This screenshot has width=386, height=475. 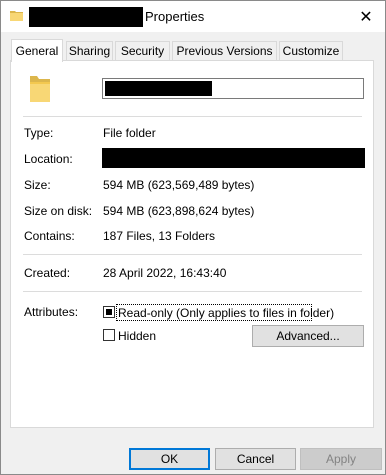 I want to click on size-on-disk-label: Size on disk:, so click(x=58, y=211).